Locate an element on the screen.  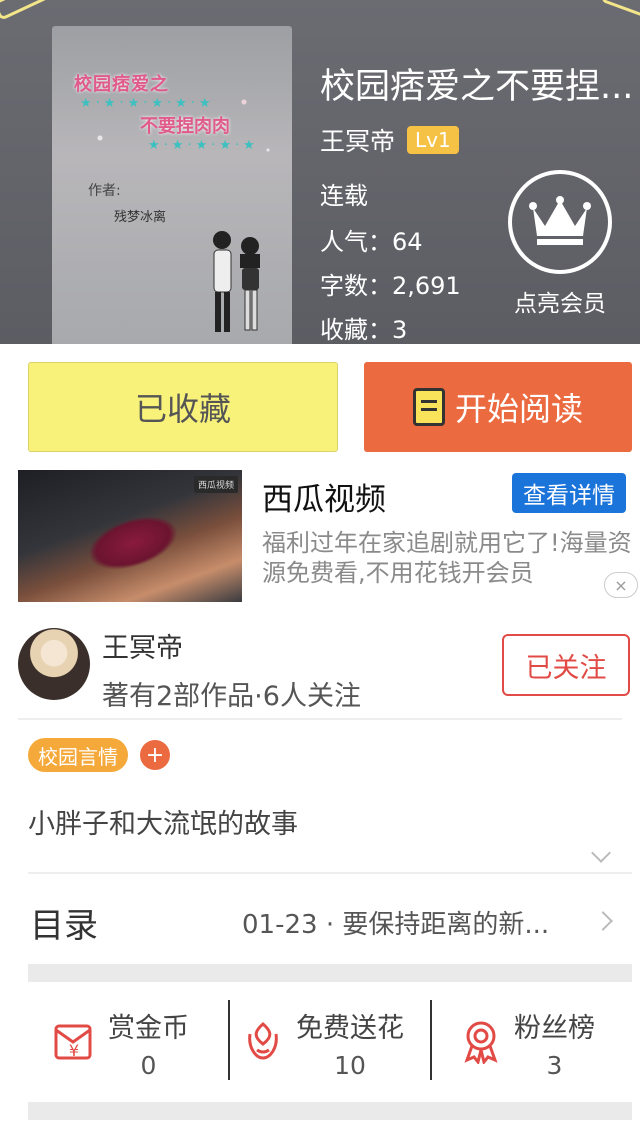
ad-thumb-tag: 西瓜视频 is located at coordinates (215, 484).